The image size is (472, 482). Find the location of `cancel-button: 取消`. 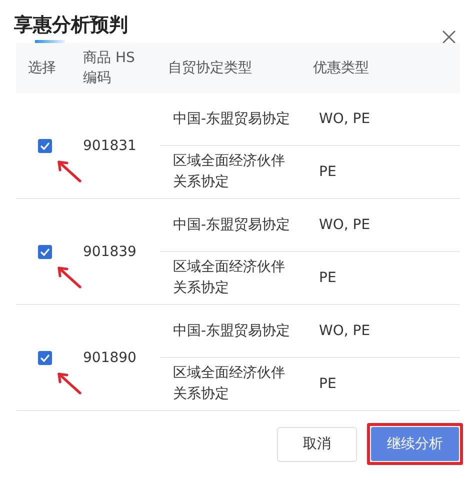

cancel-button: 取消 is located at coordinates (317, 444).